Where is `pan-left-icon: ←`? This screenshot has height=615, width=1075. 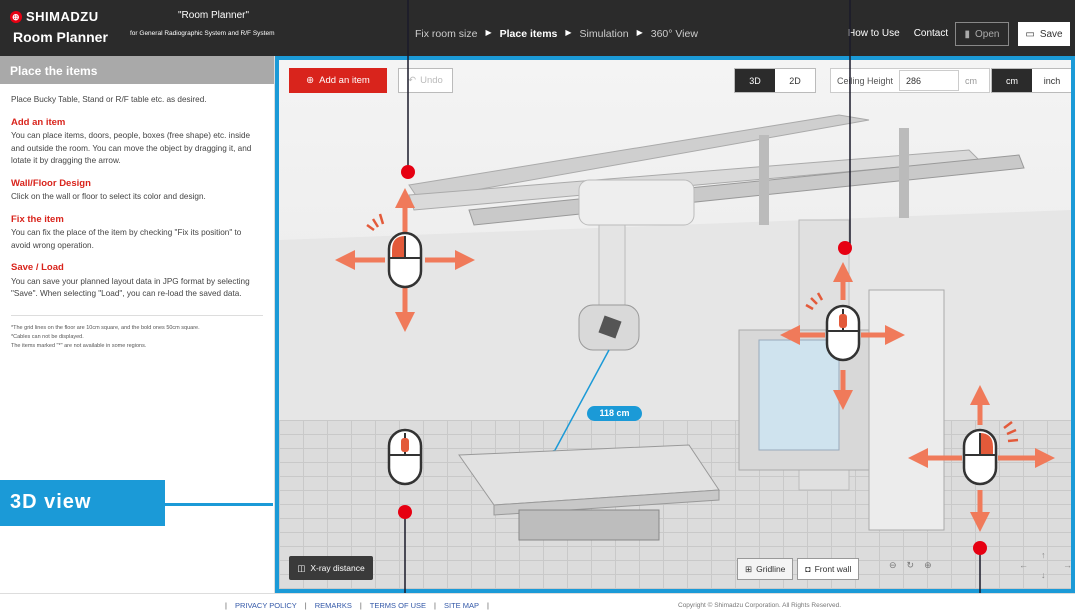 pan-left-icon: ← is located at coordinates (1023, 565).